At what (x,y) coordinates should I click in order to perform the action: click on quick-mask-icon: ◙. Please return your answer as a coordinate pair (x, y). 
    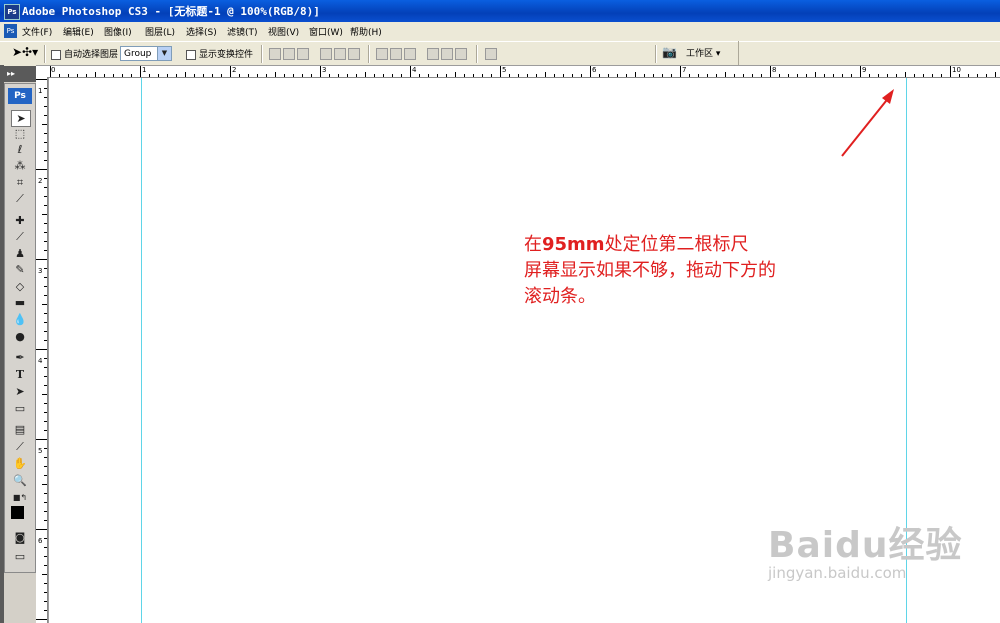
    Looking at the image, I should click on (20, 537).